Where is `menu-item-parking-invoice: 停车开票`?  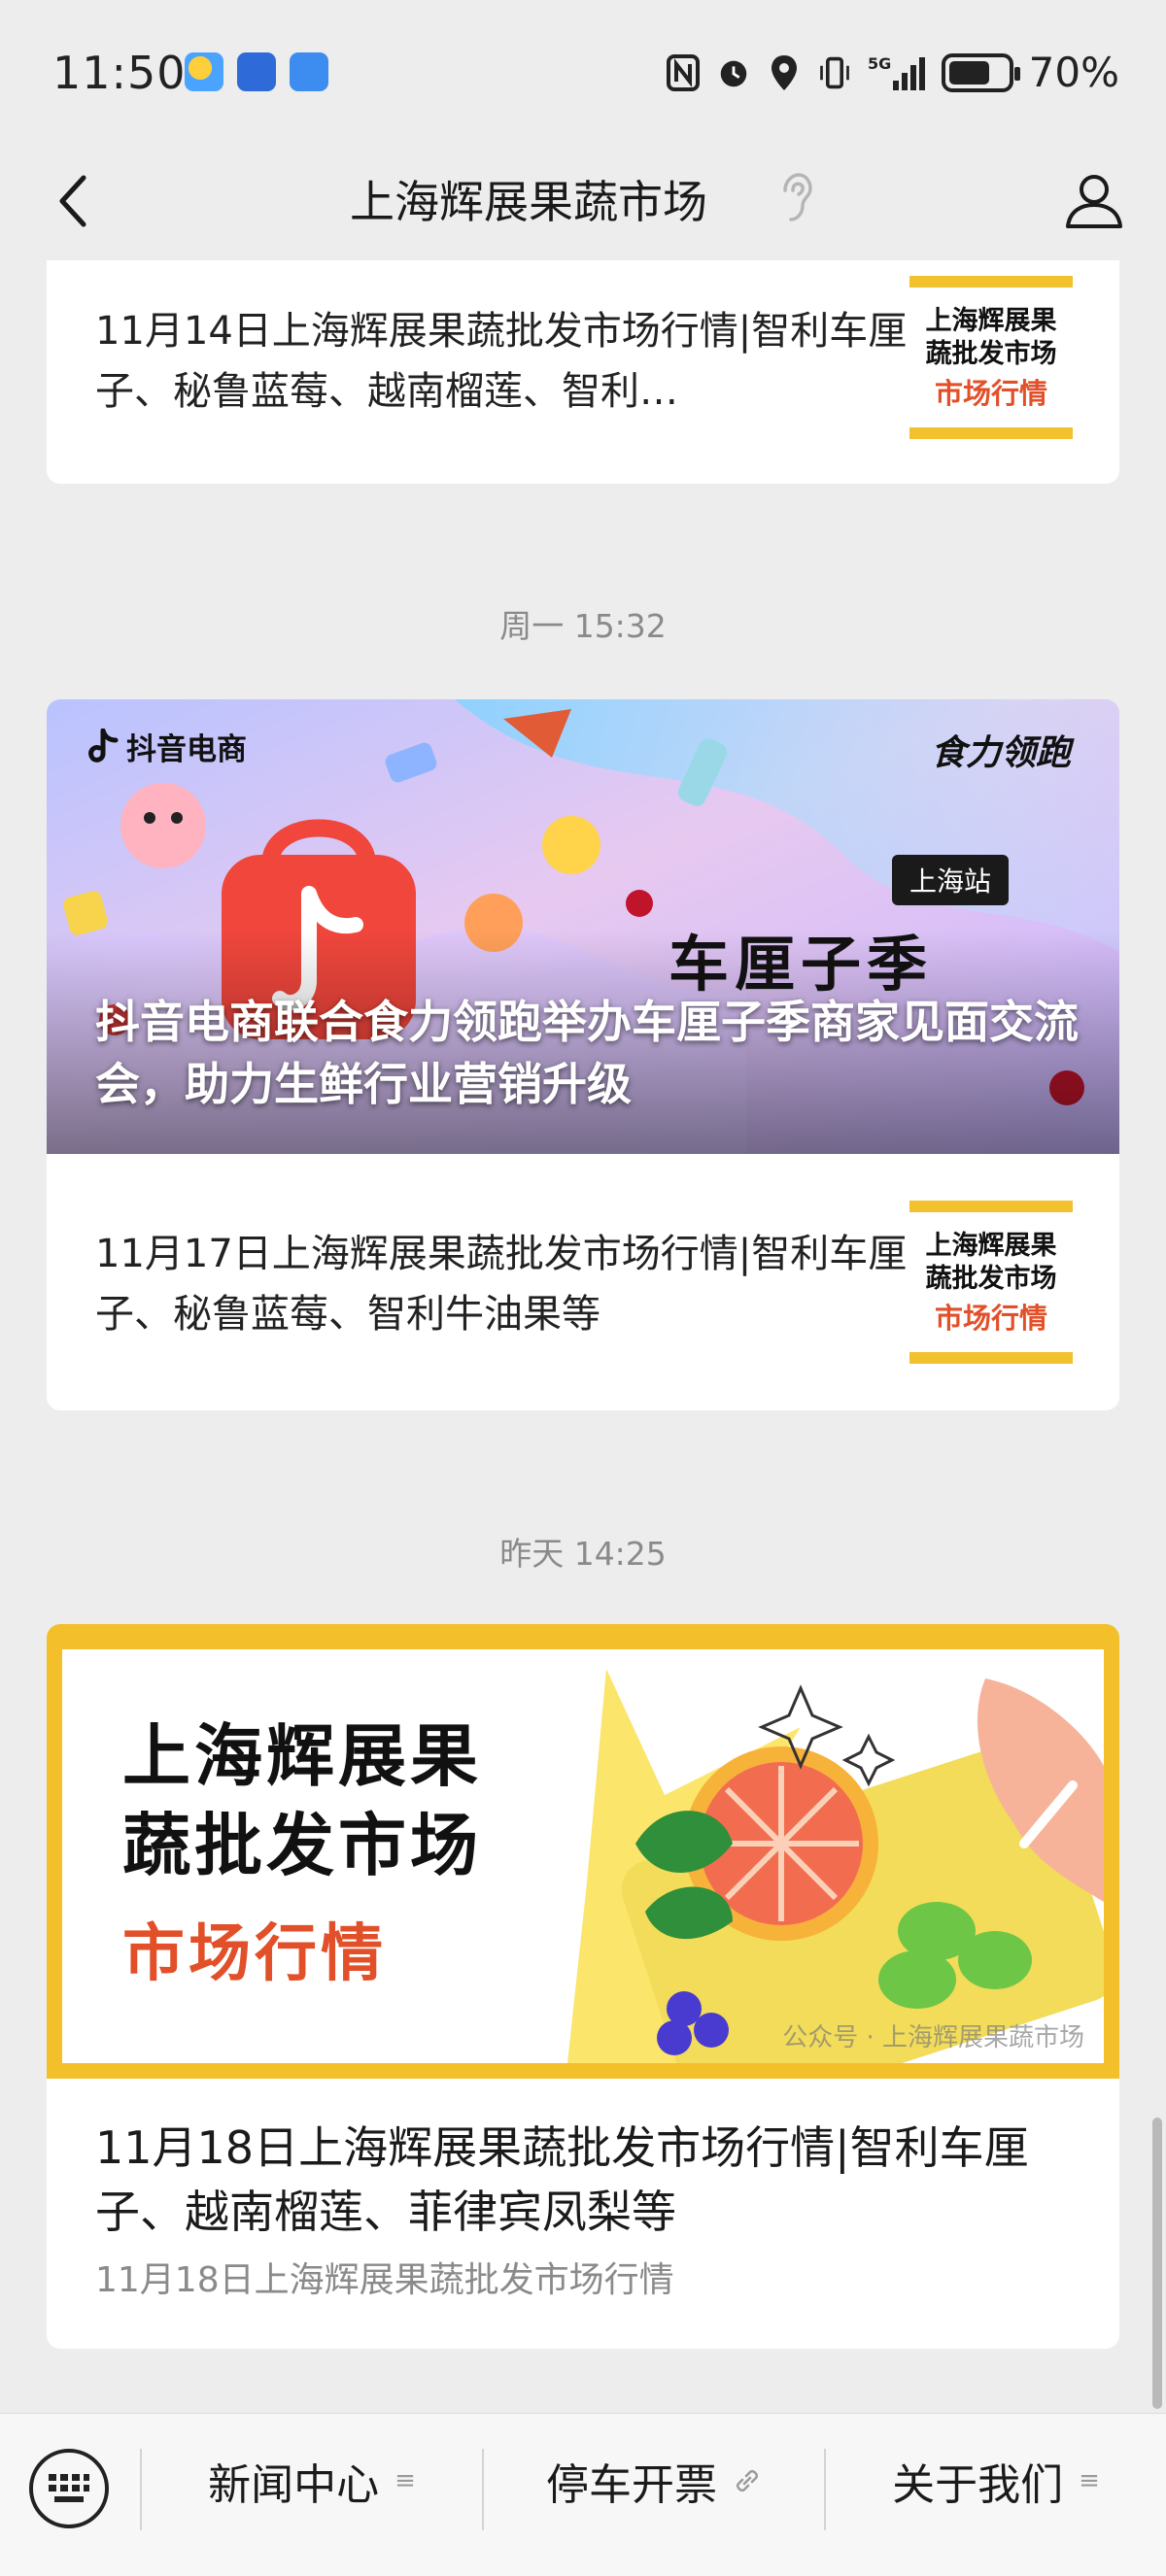 menu-item-parking-invoice: 停车开票 is located at coordinates (654, 2481).